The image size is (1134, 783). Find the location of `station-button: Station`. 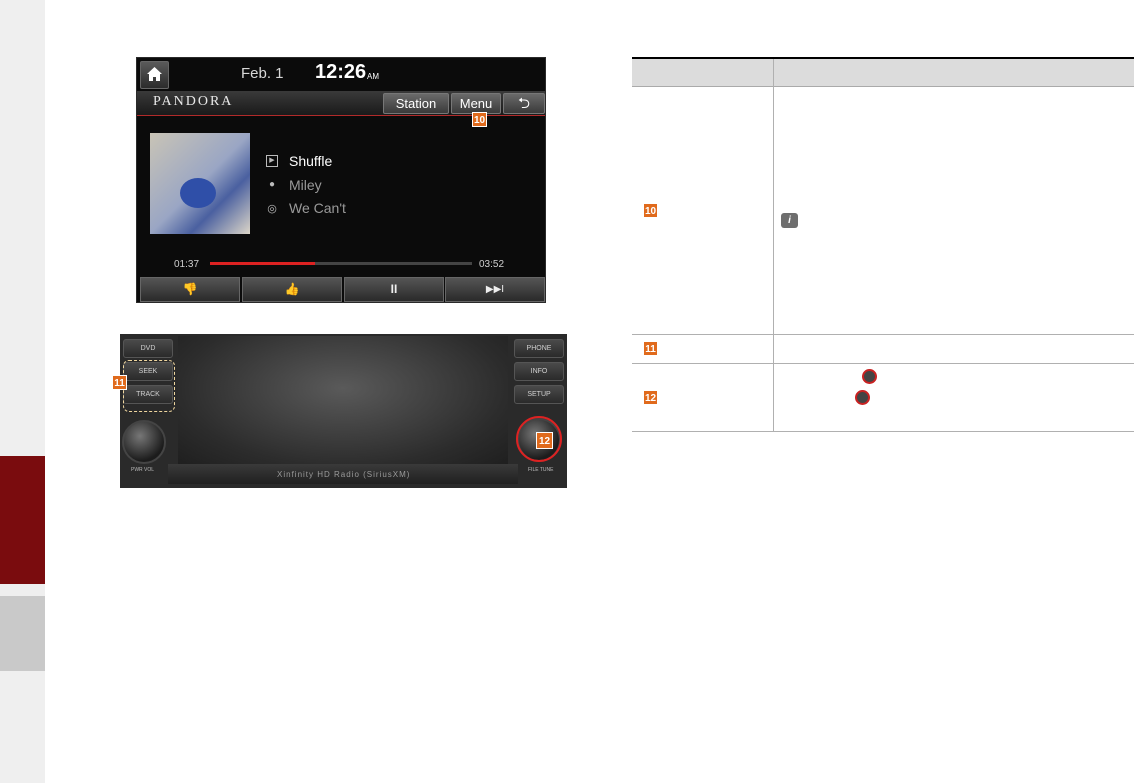

station-button: Station is located at coordinates (416, 103).